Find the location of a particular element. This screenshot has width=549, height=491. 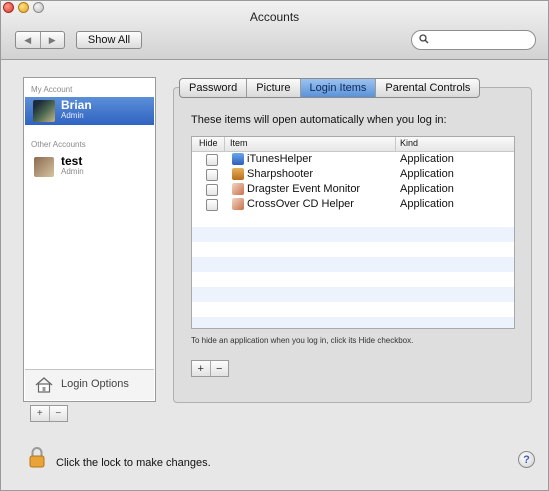

item-name: iTunesHelper is located at coordinates (280, 159).